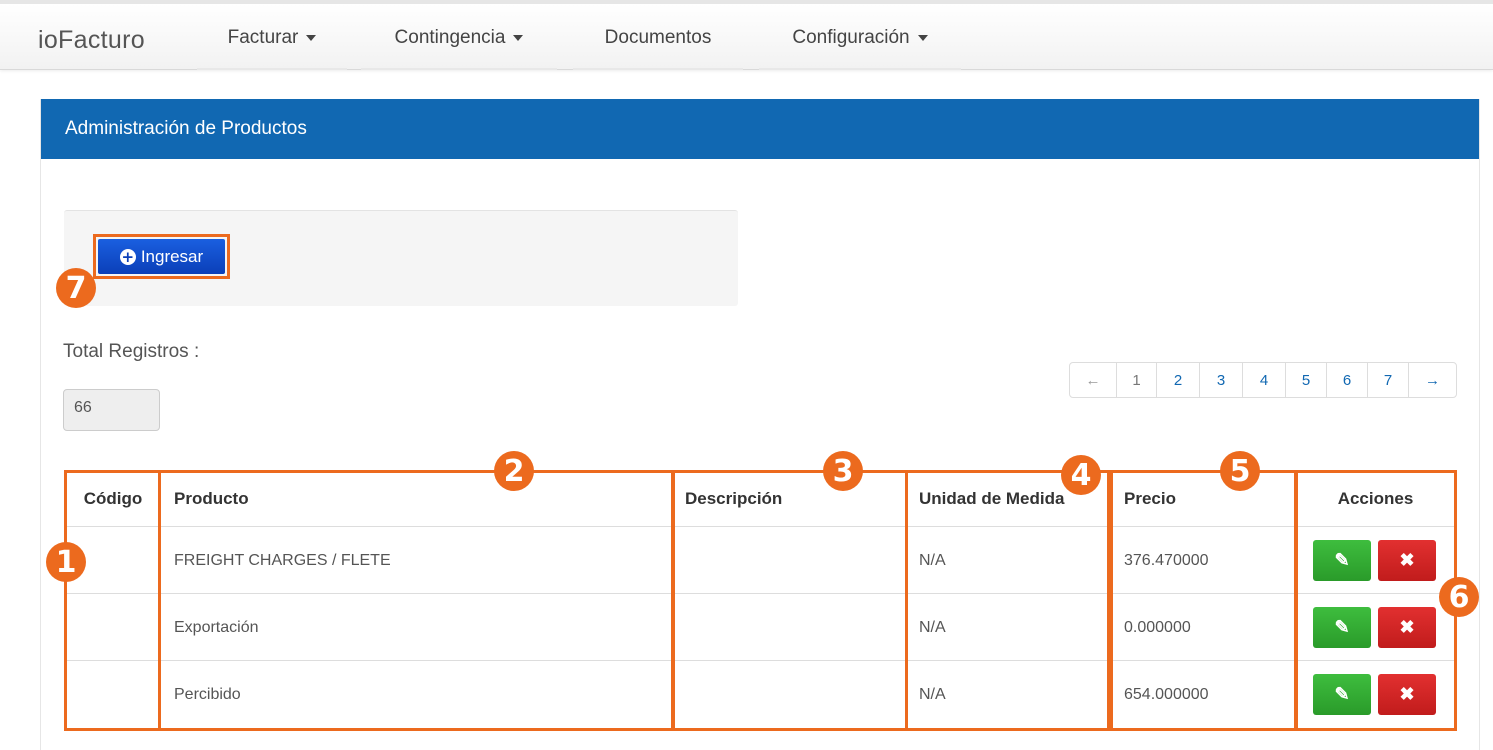  Describe the element at coordinates (131, 351) in the screenshot. I see `total-records-label: Total Registros :` at that location.